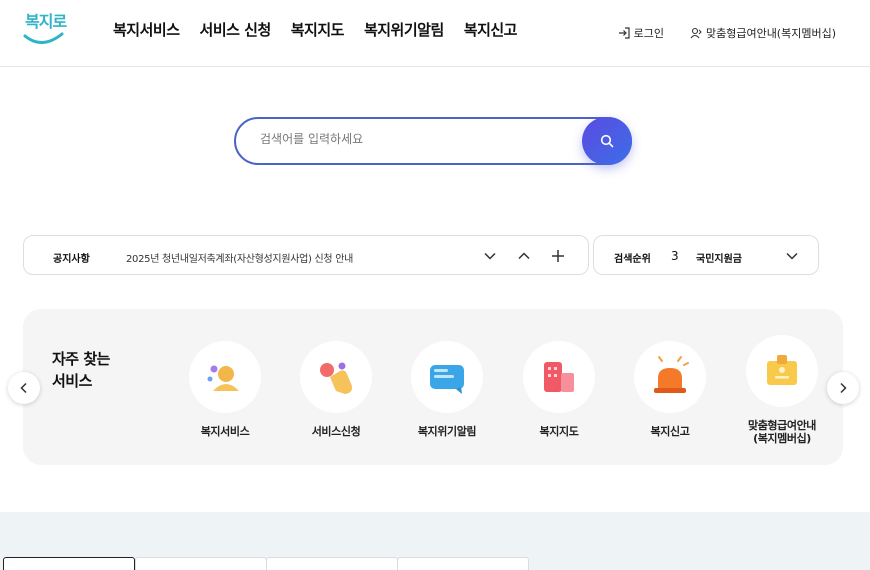 The height and width of the screenshot is (570, 870). What do you see at coordinates (318, 29) in the screenshot?
I see `nav-item-welfare-map: 복지지도` at bounding box center [318, 29].